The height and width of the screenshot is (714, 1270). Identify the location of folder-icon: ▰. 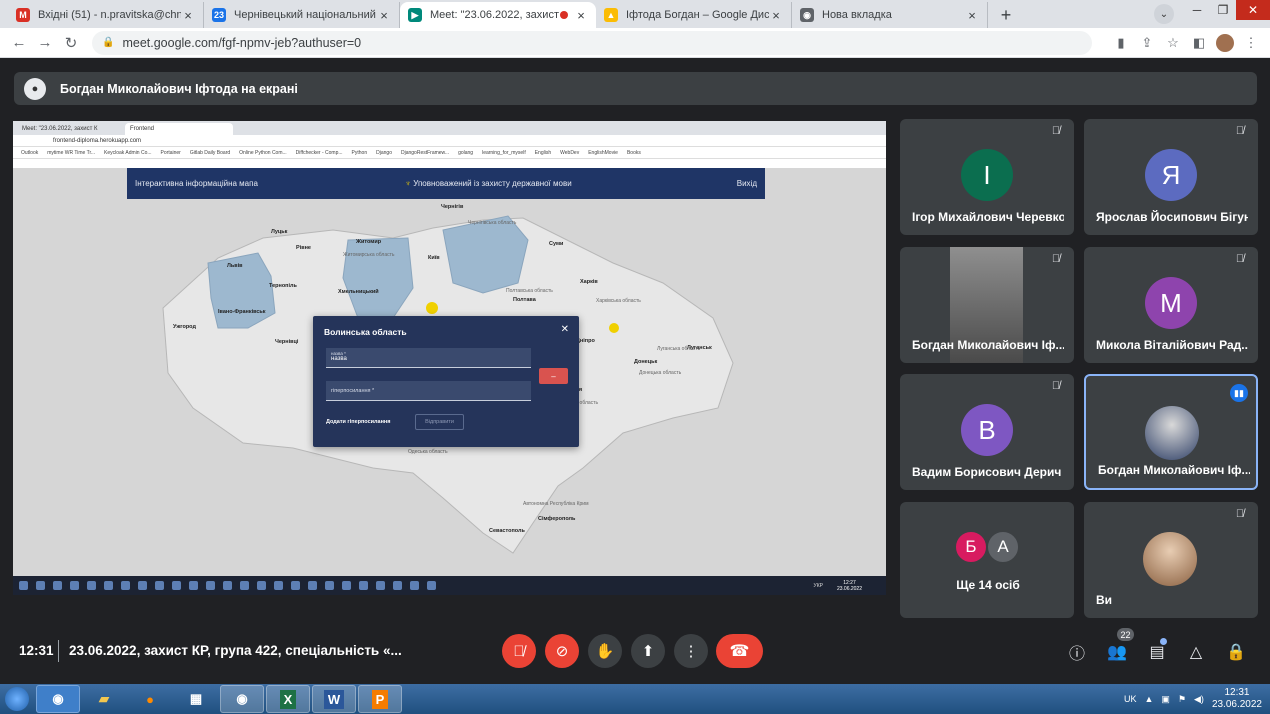
(104, 698).